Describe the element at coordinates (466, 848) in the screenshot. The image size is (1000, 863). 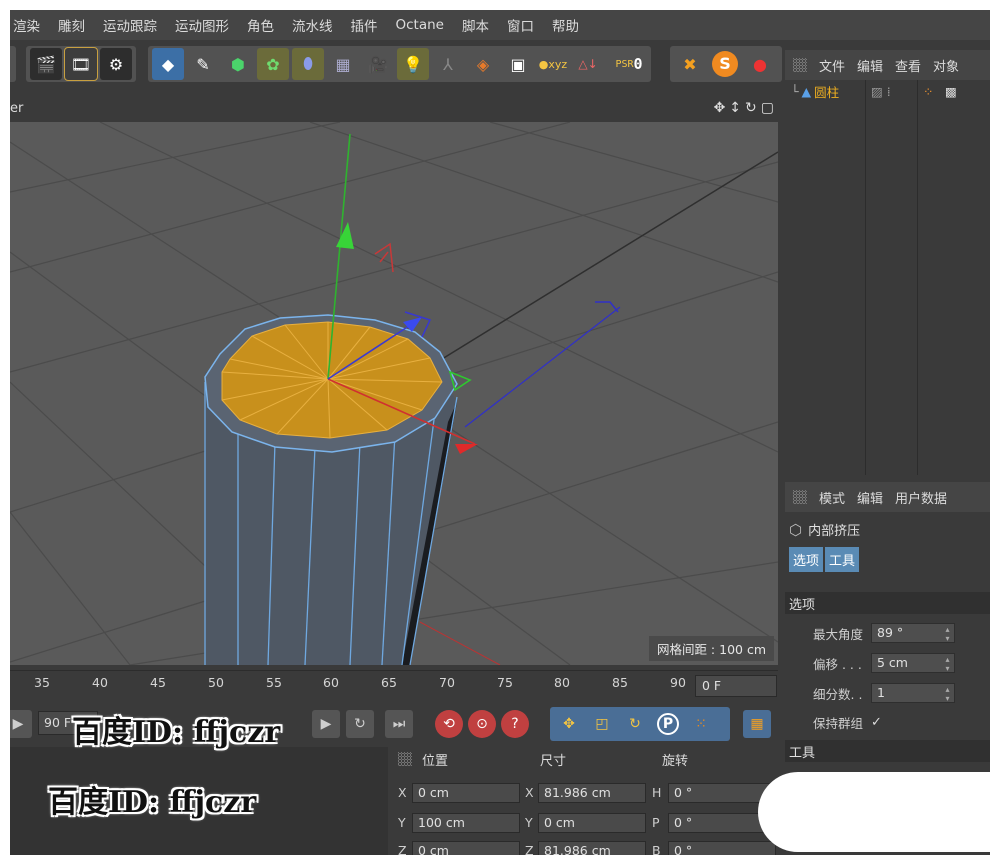
I see `pos-z-input: 0 cm` at that location.